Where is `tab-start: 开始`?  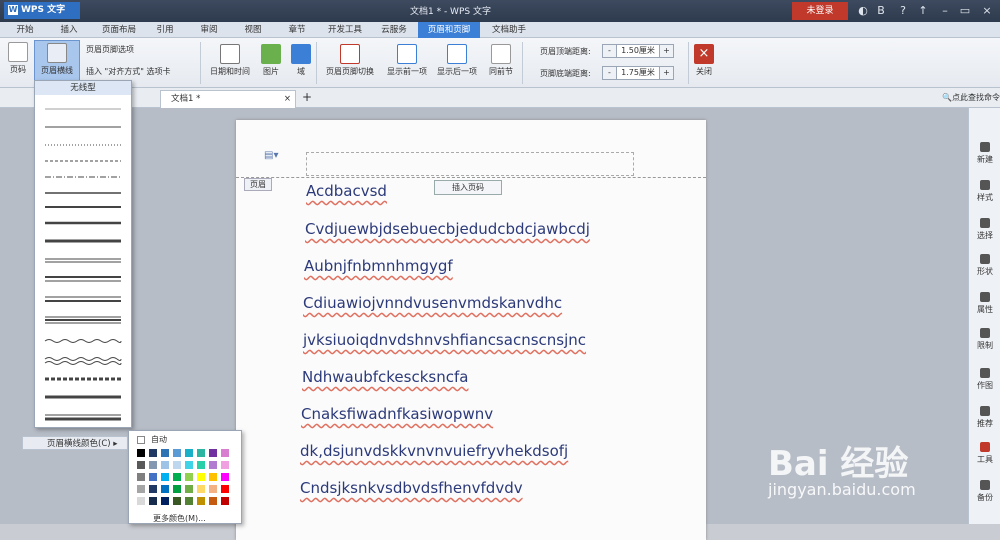 tab-start: 开始 is located at coordinates (25, 30).